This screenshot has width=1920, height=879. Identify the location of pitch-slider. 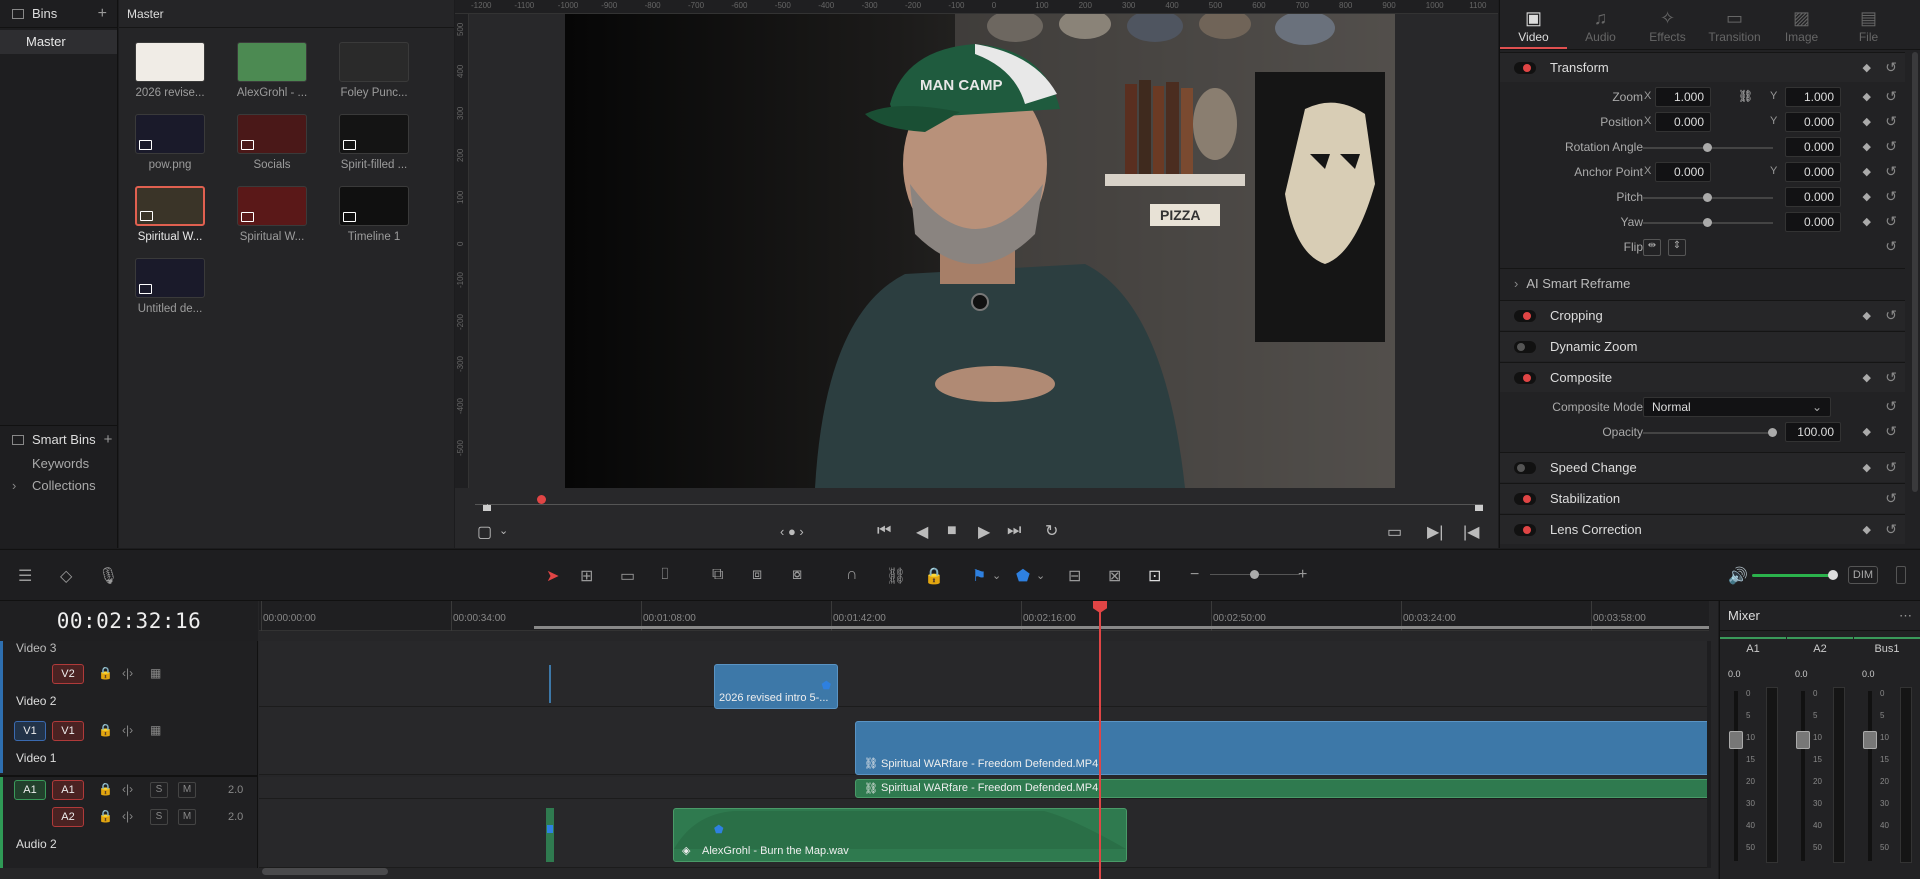
(1708, 197).